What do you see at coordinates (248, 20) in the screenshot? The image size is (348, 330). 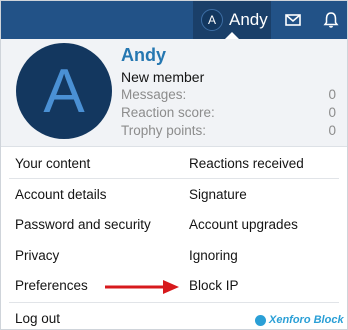 I see `account-username: Andy` at bounding box center [248, 20].